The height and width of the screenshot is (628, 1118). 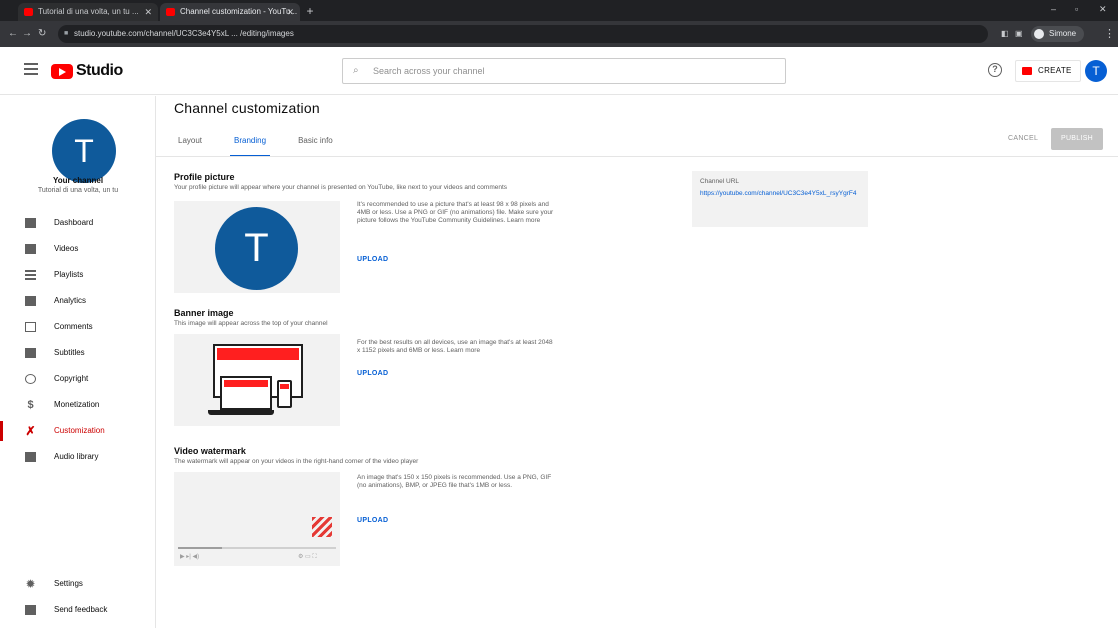 I want to click on search-input: ⌕ Search across your channel, so click(x=564, y=71).